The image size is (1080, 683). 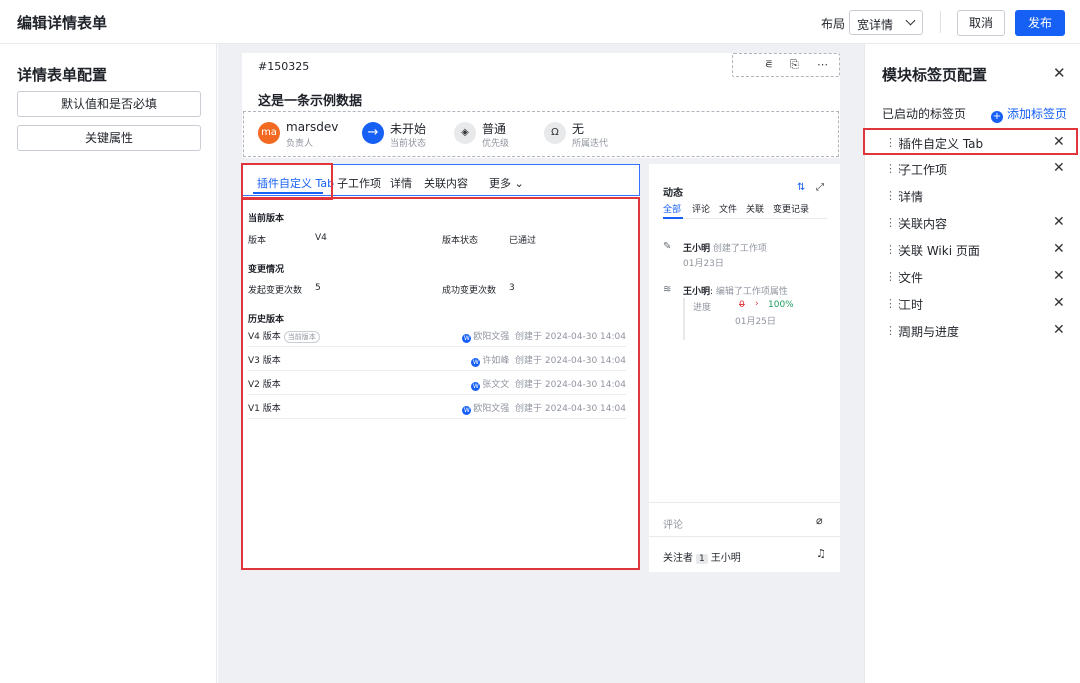 What do you see at coordinates (981, 23) in the screenshot?
I see `cancel-button: 取消` at bounding box center [981, 23].